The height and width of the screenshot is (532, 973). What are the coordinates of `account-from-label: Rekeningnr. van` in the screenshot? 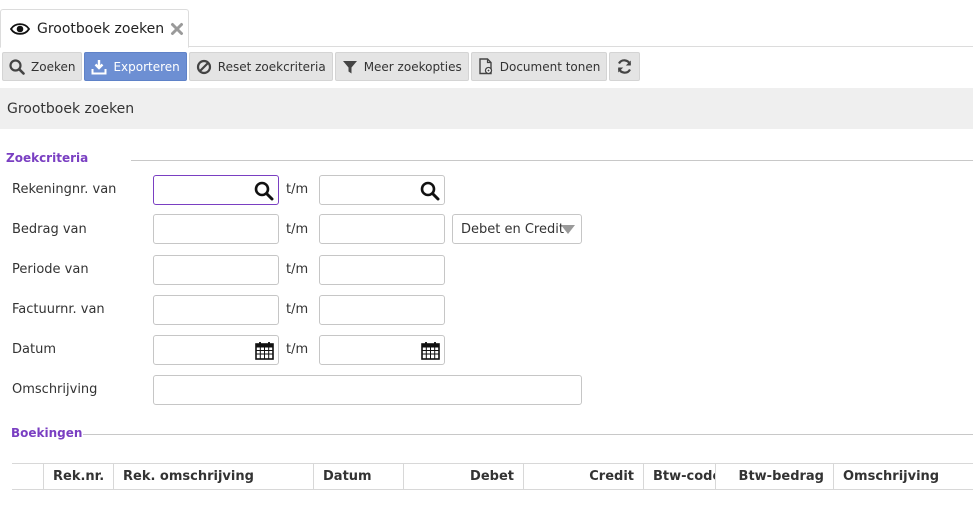 It's located at (64, 189).